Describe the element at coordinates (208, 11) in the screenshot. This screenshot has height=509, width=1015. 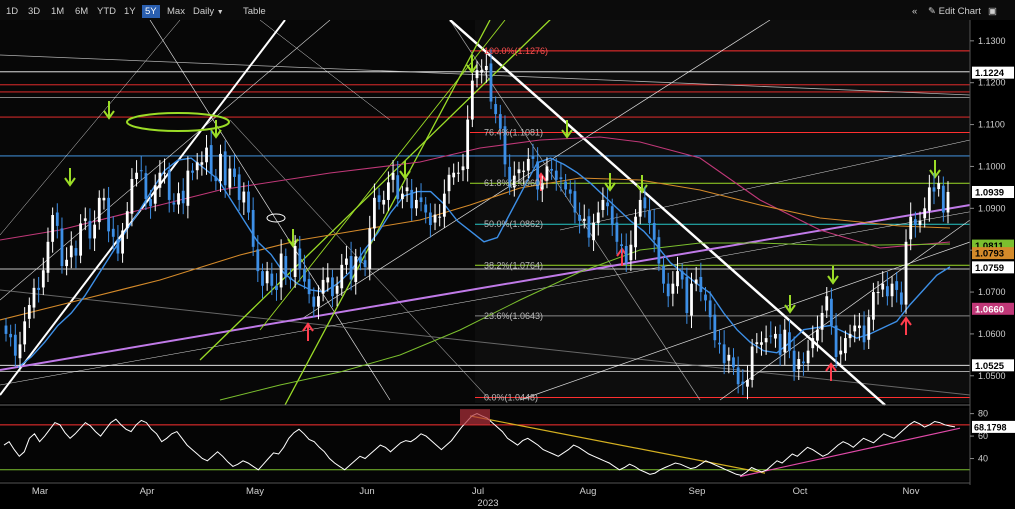
I see `interval-dropdown: Daily ▼` at that location.